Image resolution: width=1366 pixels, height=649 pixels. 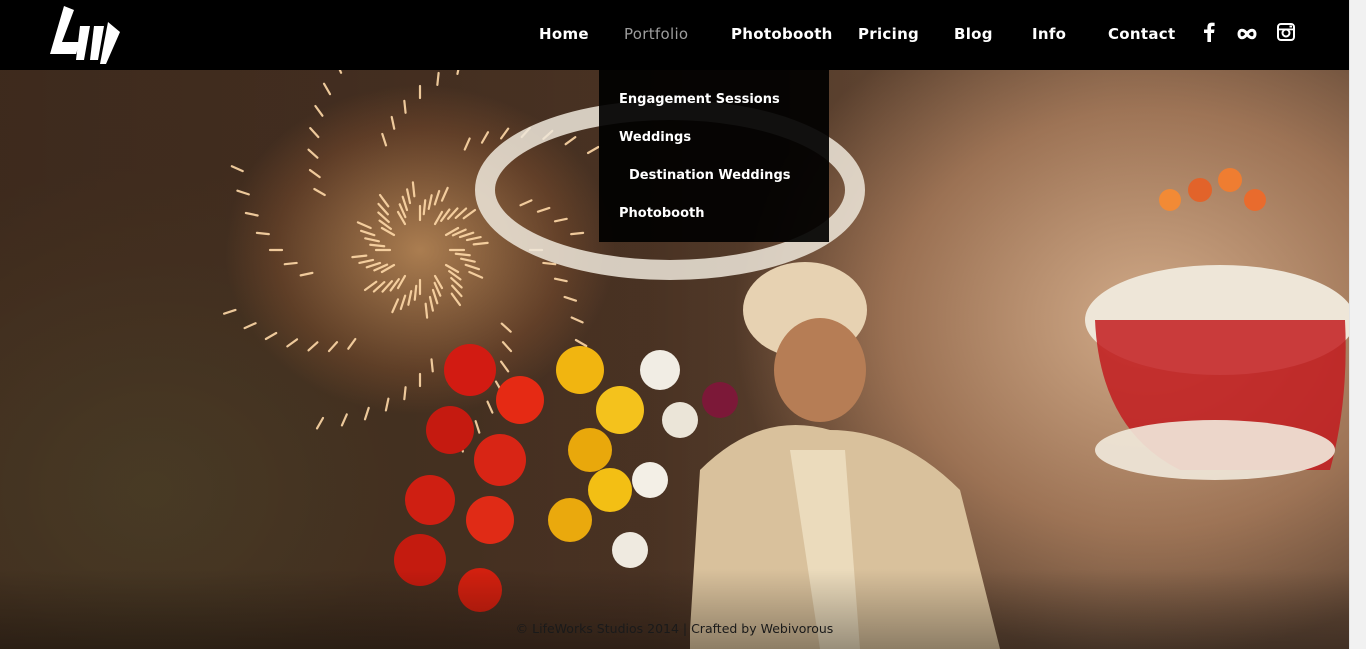 What do you see at coordinates (656, 34) in the screenshot?
I see `nav-portfolio: Portfolio` at bounding box center [656, 34].